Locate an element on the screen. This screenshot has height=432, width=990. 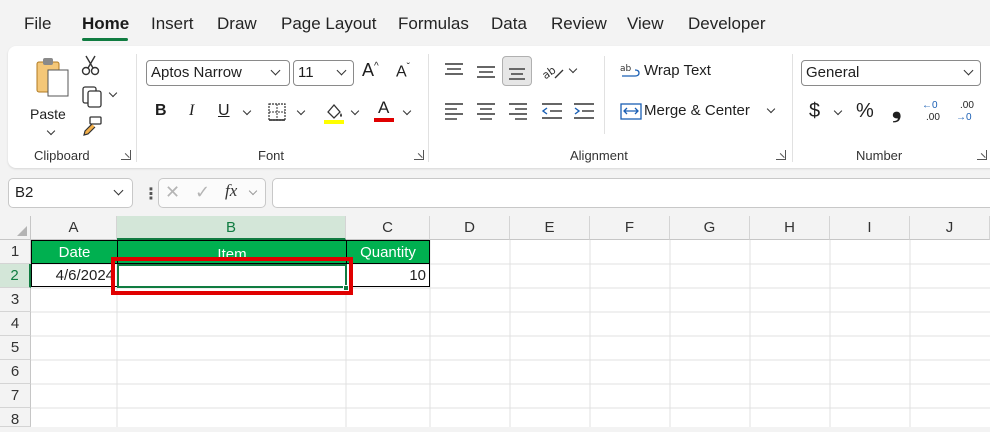
font-family-select: Aptos Narrow is located at coordinates (218, 73).